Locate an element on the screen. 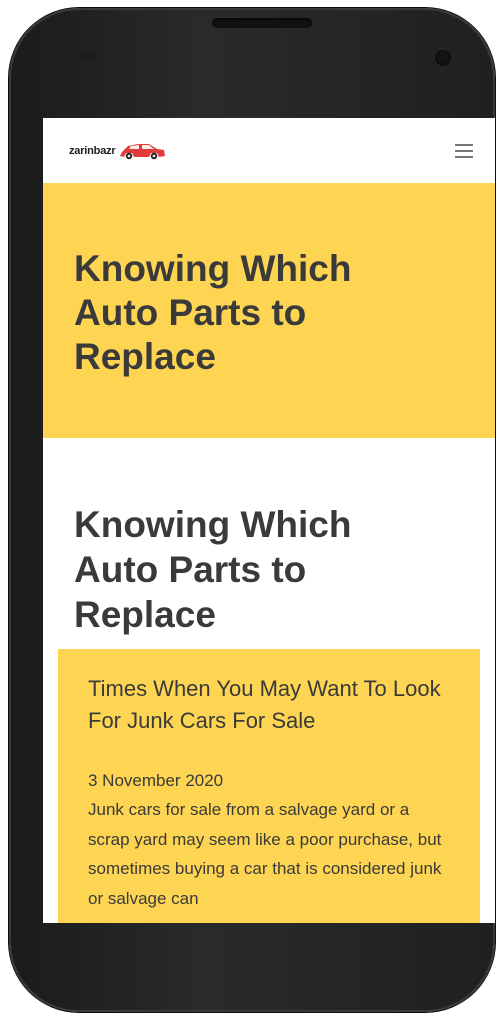 The width and height of the screenshot is (501, 1021). logo-text: zarinbazr is located at coordinates (92, 151).